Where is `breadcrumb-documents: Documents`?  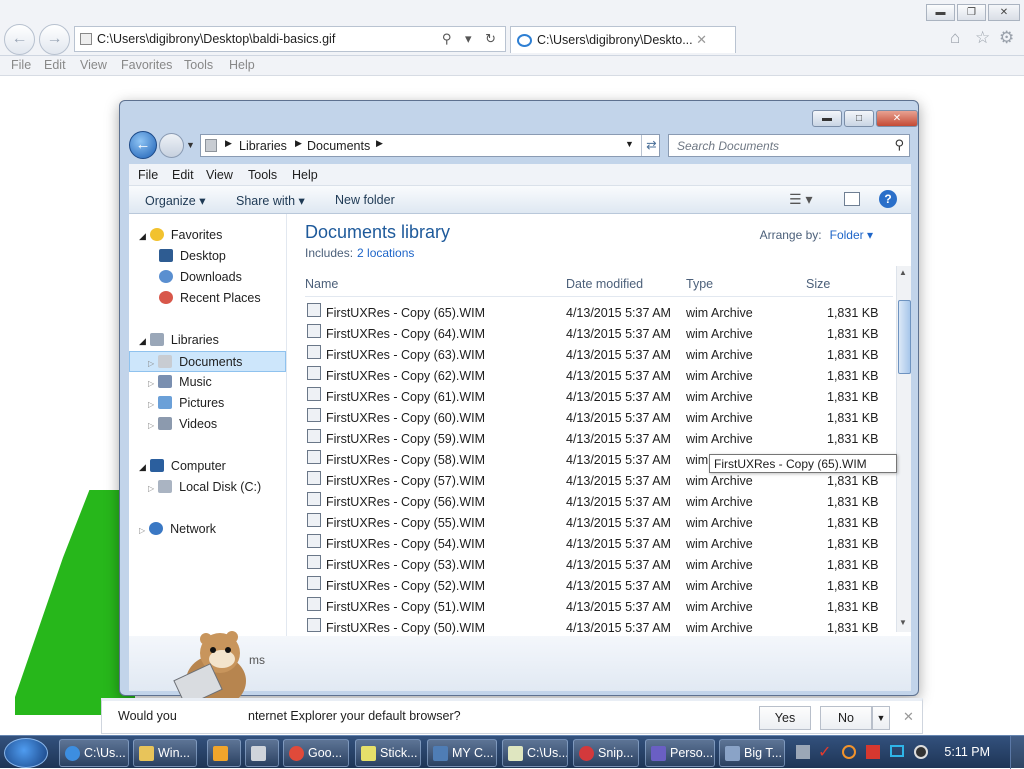
breadcrumb-documents: Documents is located at coordinates (338, 146).